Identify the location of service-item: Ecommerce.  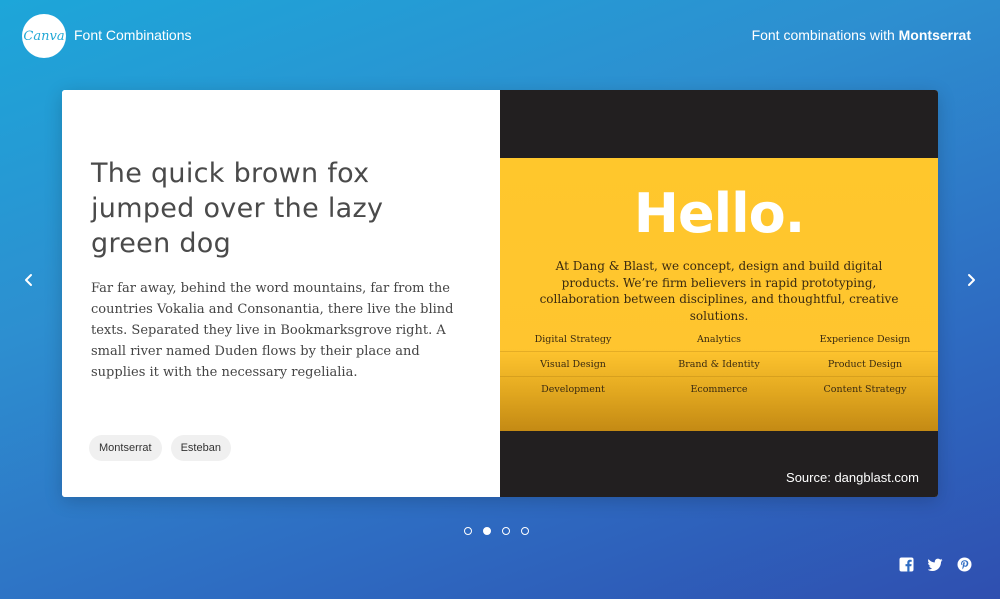
(719, 389).